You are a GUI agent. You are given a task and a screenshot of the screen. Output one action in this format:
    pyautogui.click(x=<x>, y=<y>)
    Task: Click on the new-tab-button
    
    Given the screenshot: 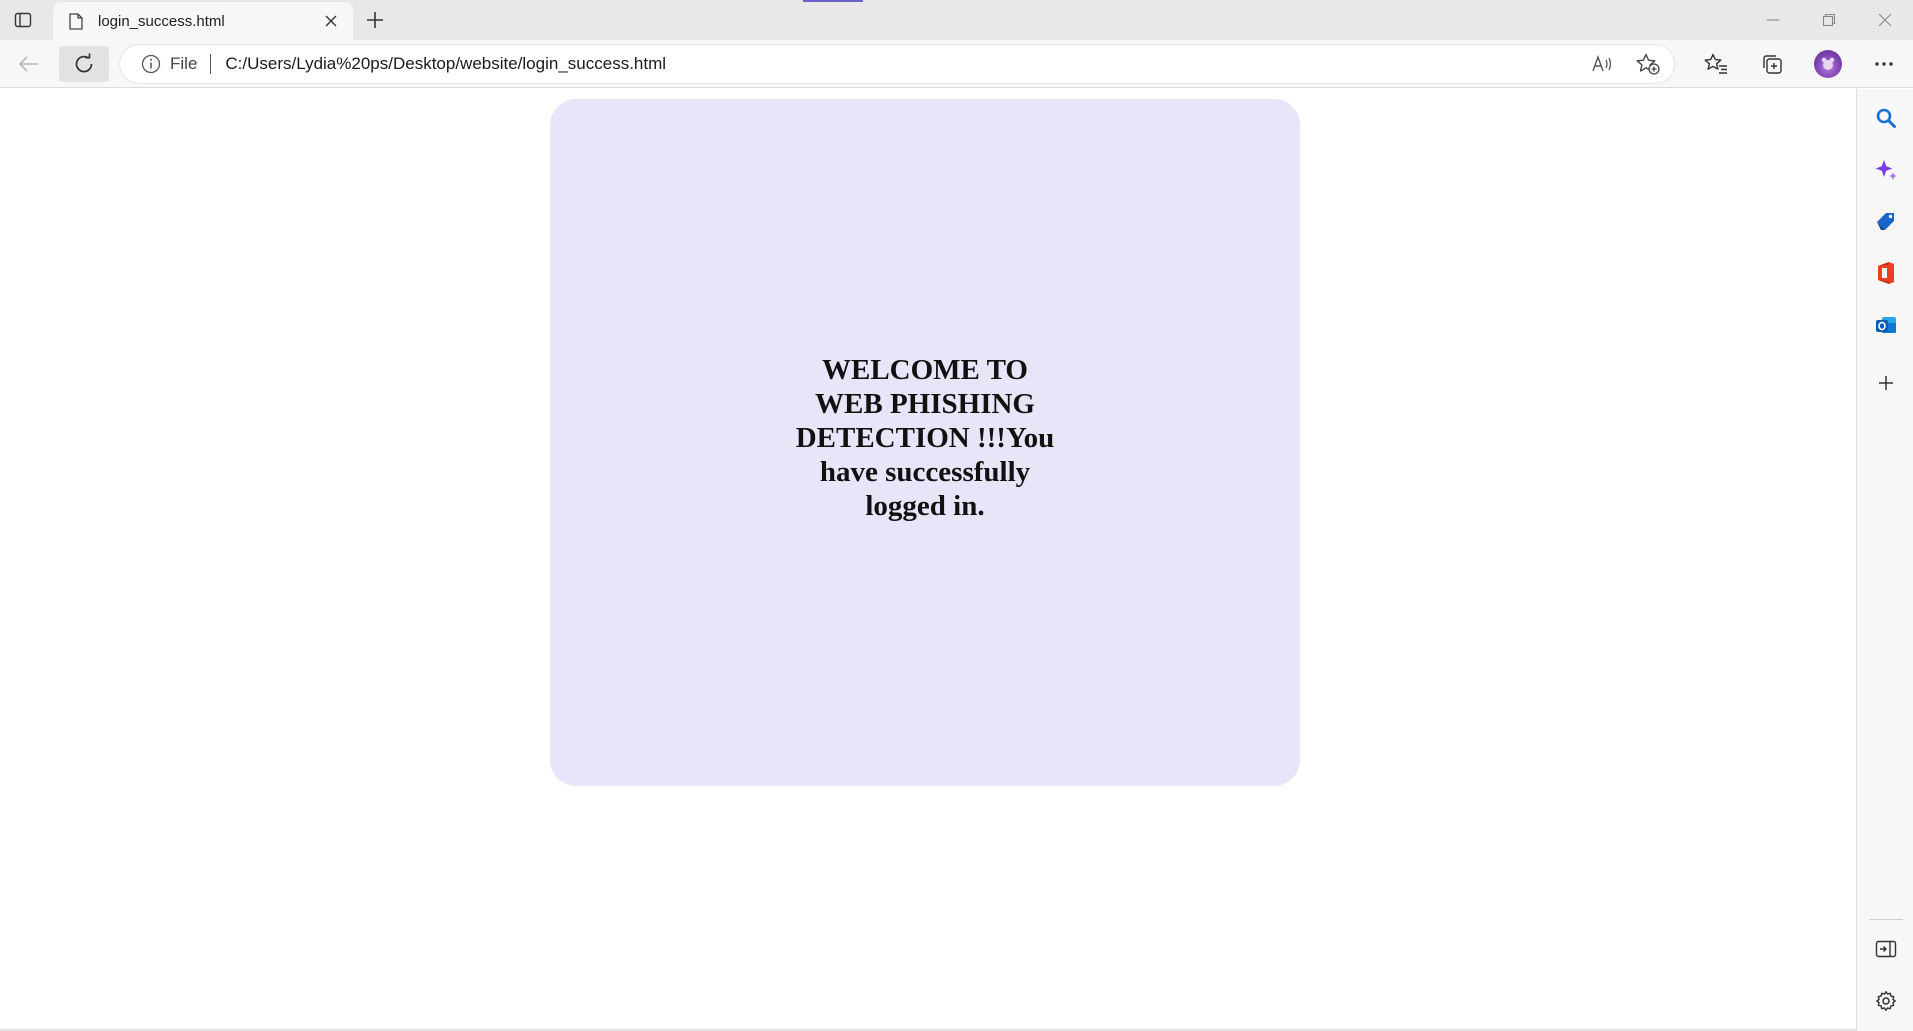 What is the action you would take?
    pyautogui.click(x=375, y=20)
    